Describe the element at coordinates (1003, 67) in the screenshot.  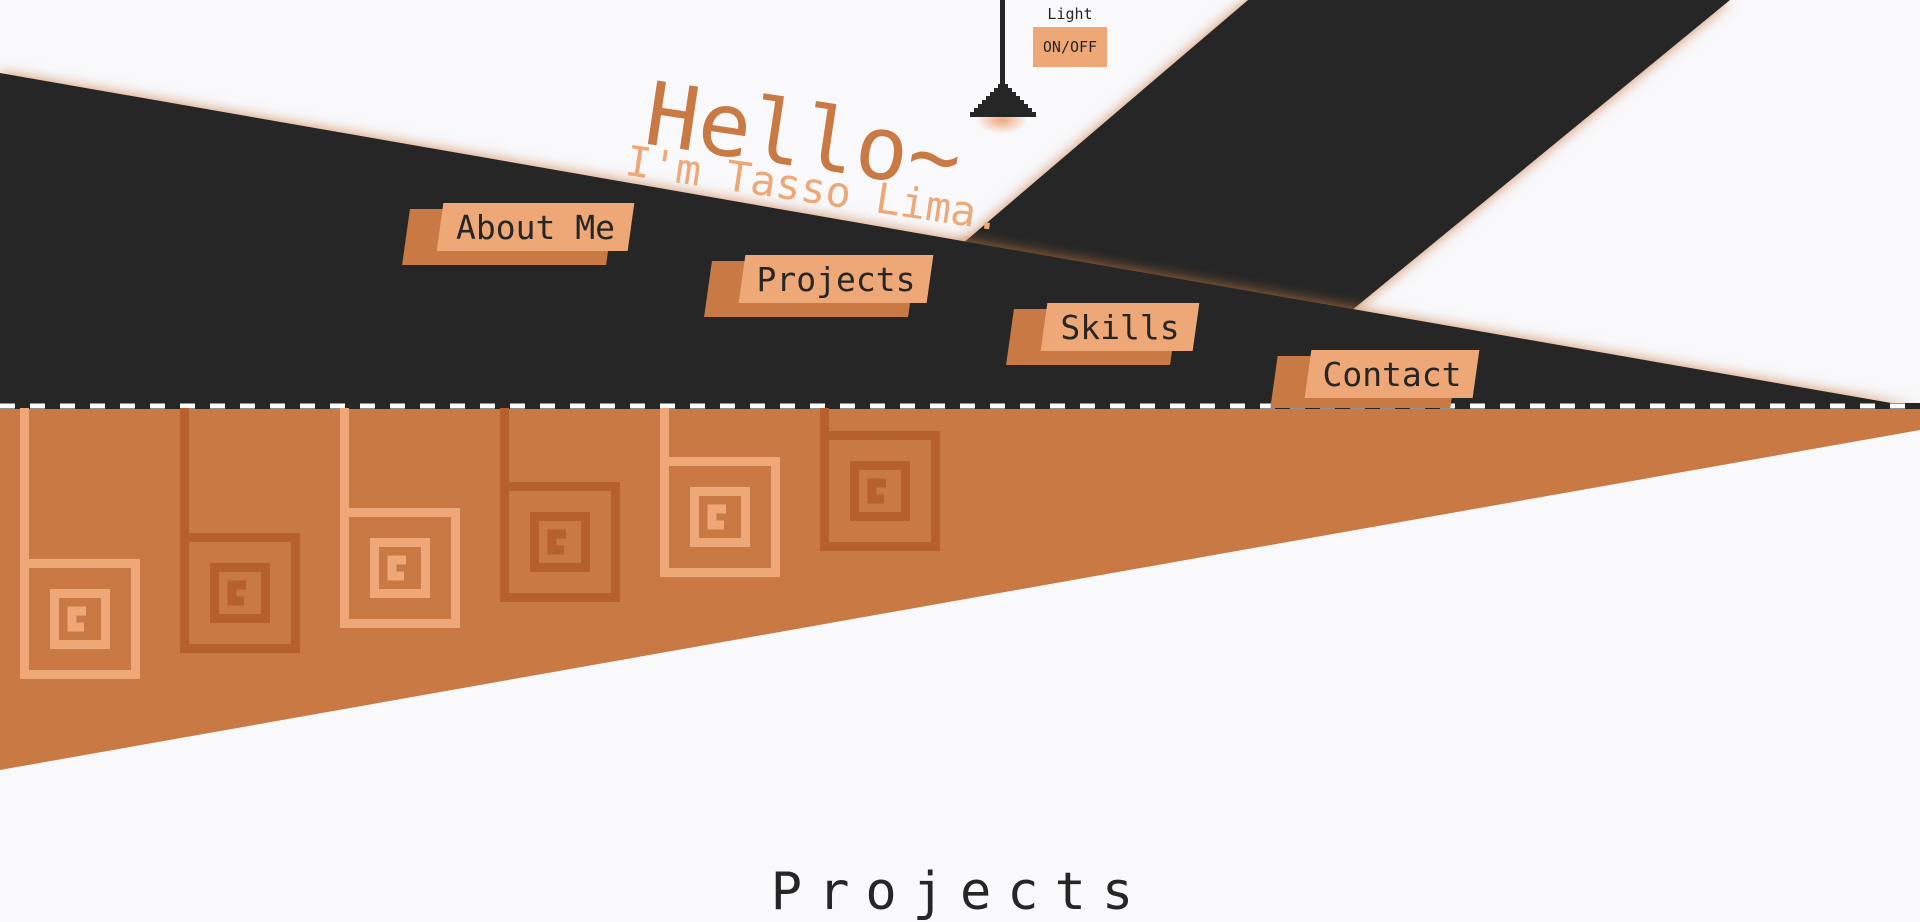
I see `lamp-icon` at that location.